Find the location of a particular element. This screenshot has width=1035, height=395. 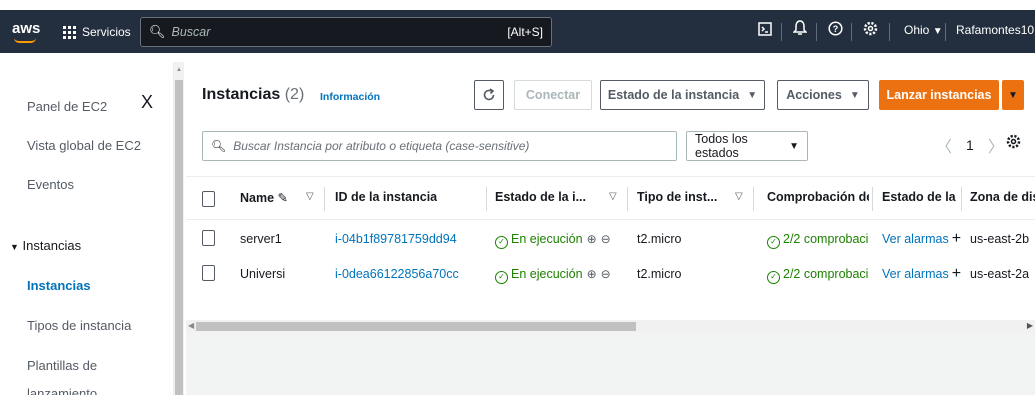

services-label: Servicios is located at coordinates (106, 32).